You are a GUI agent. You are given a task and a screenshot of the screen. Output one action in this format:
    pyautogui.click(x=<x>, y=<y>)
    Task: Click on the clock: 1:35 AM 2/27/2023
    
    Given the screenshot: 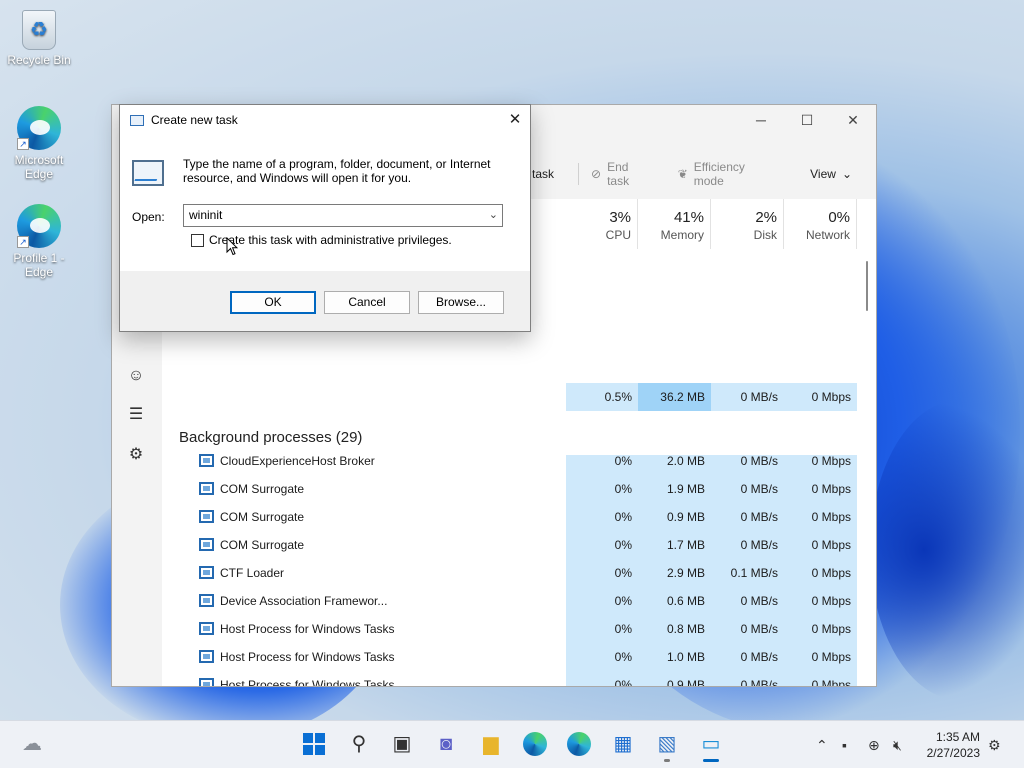 What is the action you would take?
    pyautogui.click(x=953, y=745)
    